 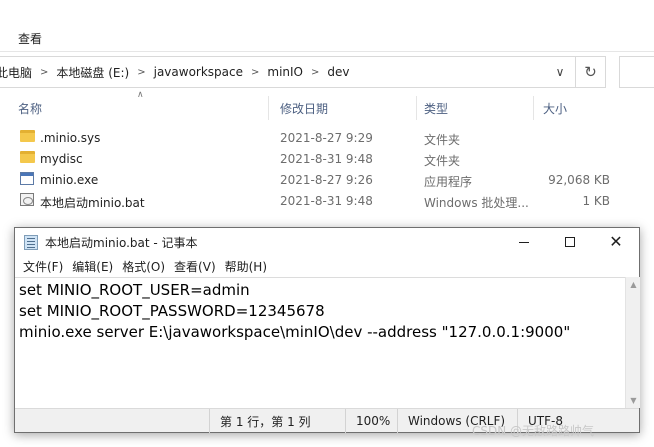 I want to click on menu-help: 帮助(H), so click(x=246, y=266).